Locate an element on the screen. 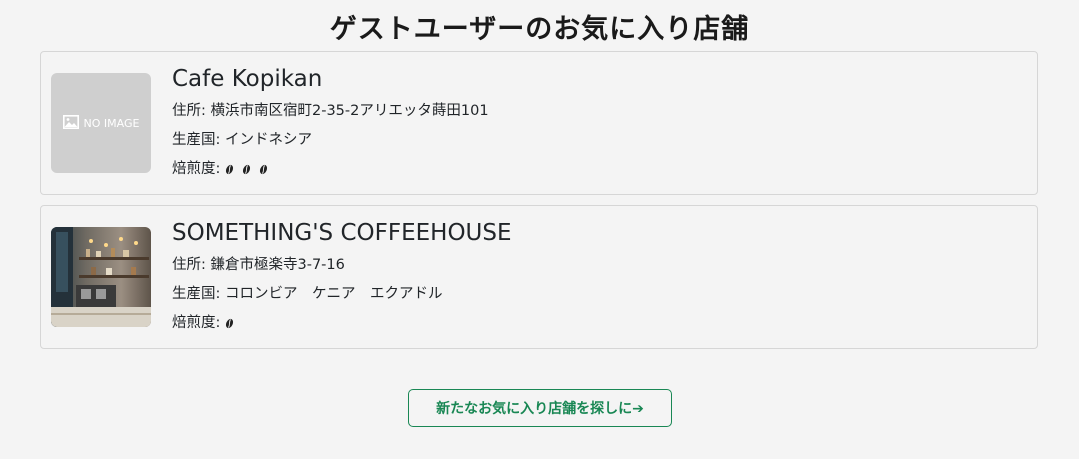 This screenshot has width=1079, height=459. no-image-label: NO IMAGE is located at coordinates (111, 123).